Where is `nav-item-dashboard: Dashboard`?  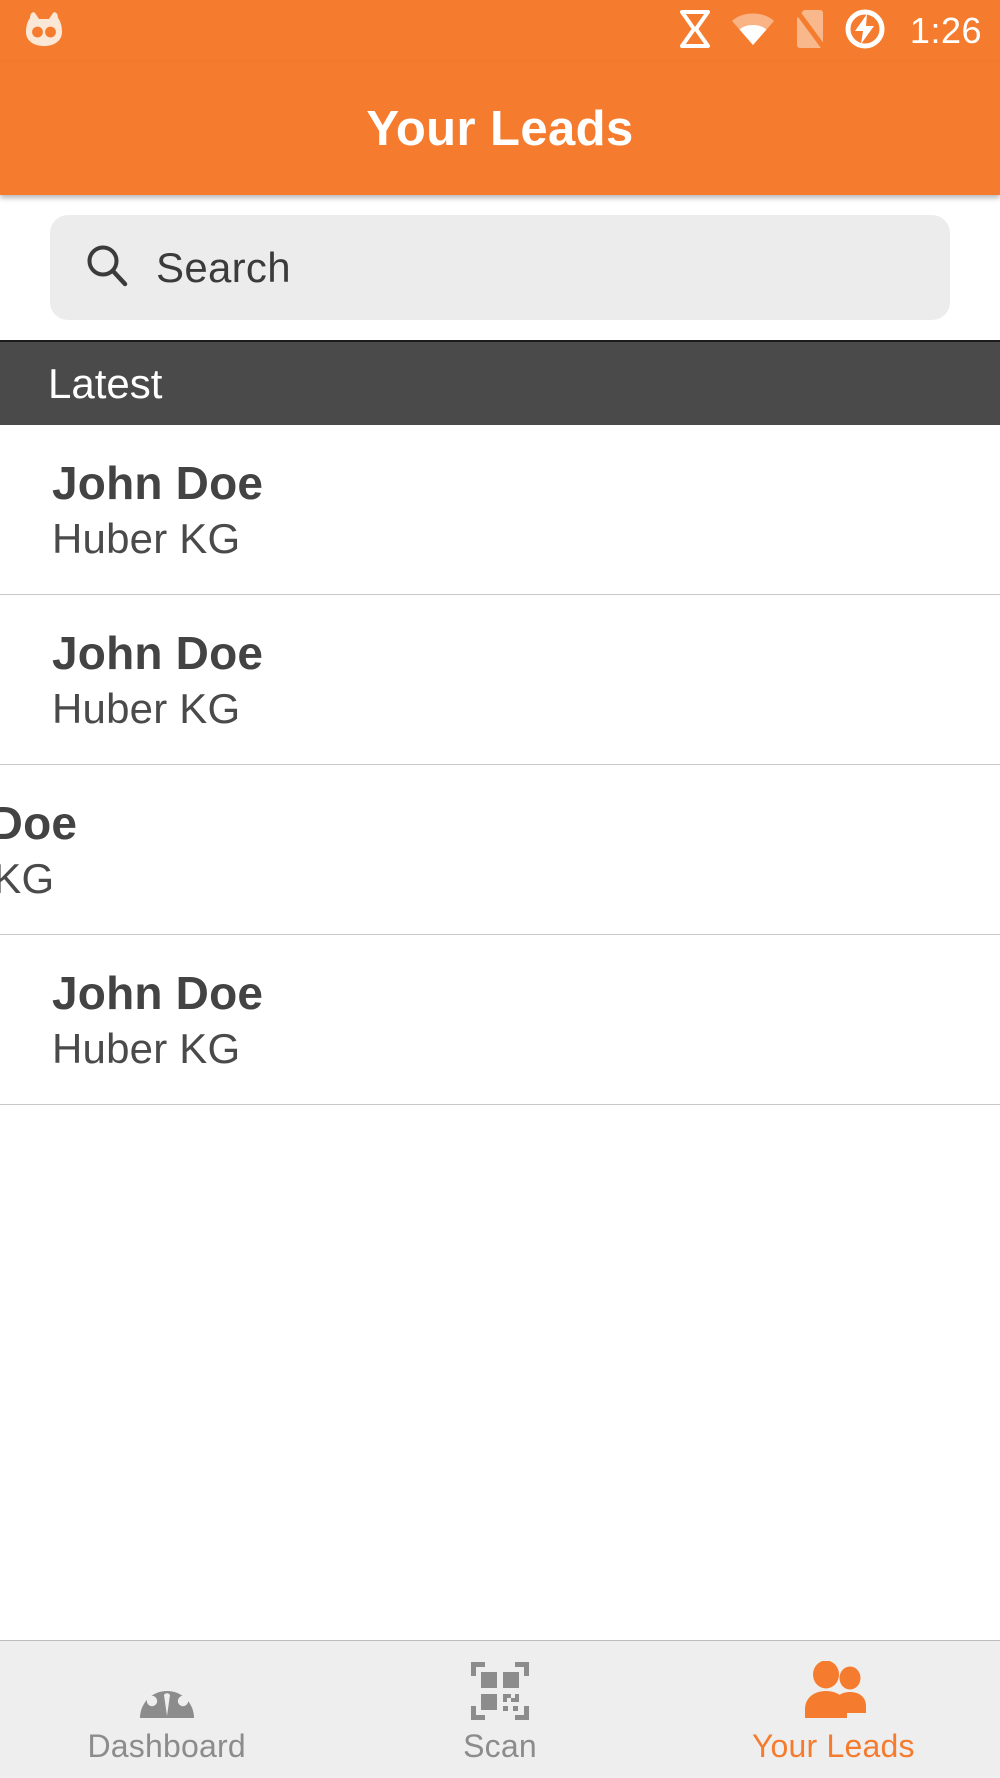
nav-item-dashboard: Dashboard is located at coordinates (166, 1709).